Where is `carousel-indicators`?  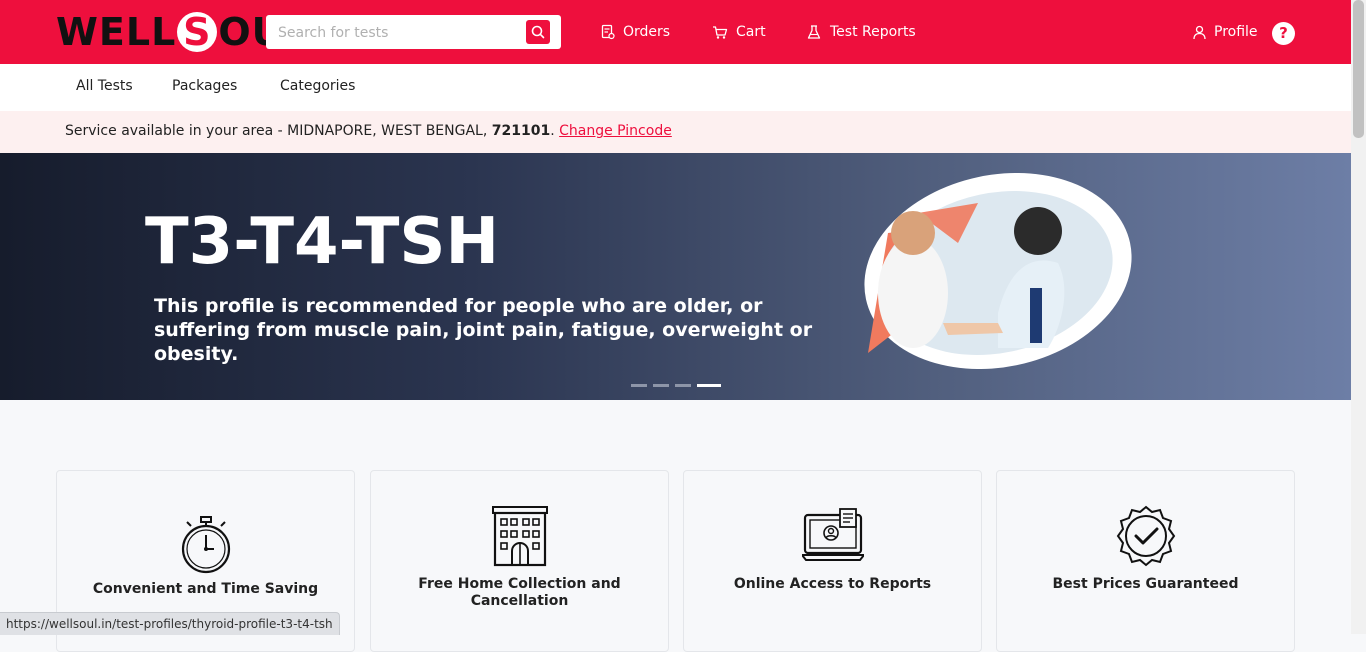
carousel-indicators is located at coordinates (676, 385).